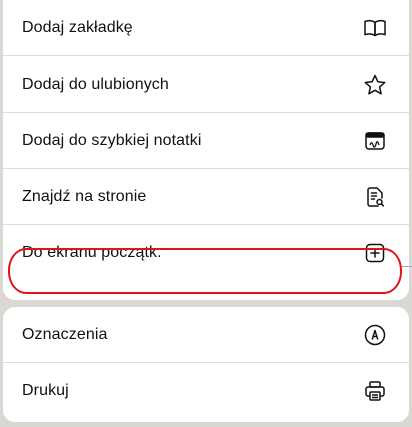 The height and width of the screenshot is (427, 412). Describe the element at coordinates (112, 140) in the screenshot. I see `menu-item-label: Dodaj do szybkiej notatki` at that location.